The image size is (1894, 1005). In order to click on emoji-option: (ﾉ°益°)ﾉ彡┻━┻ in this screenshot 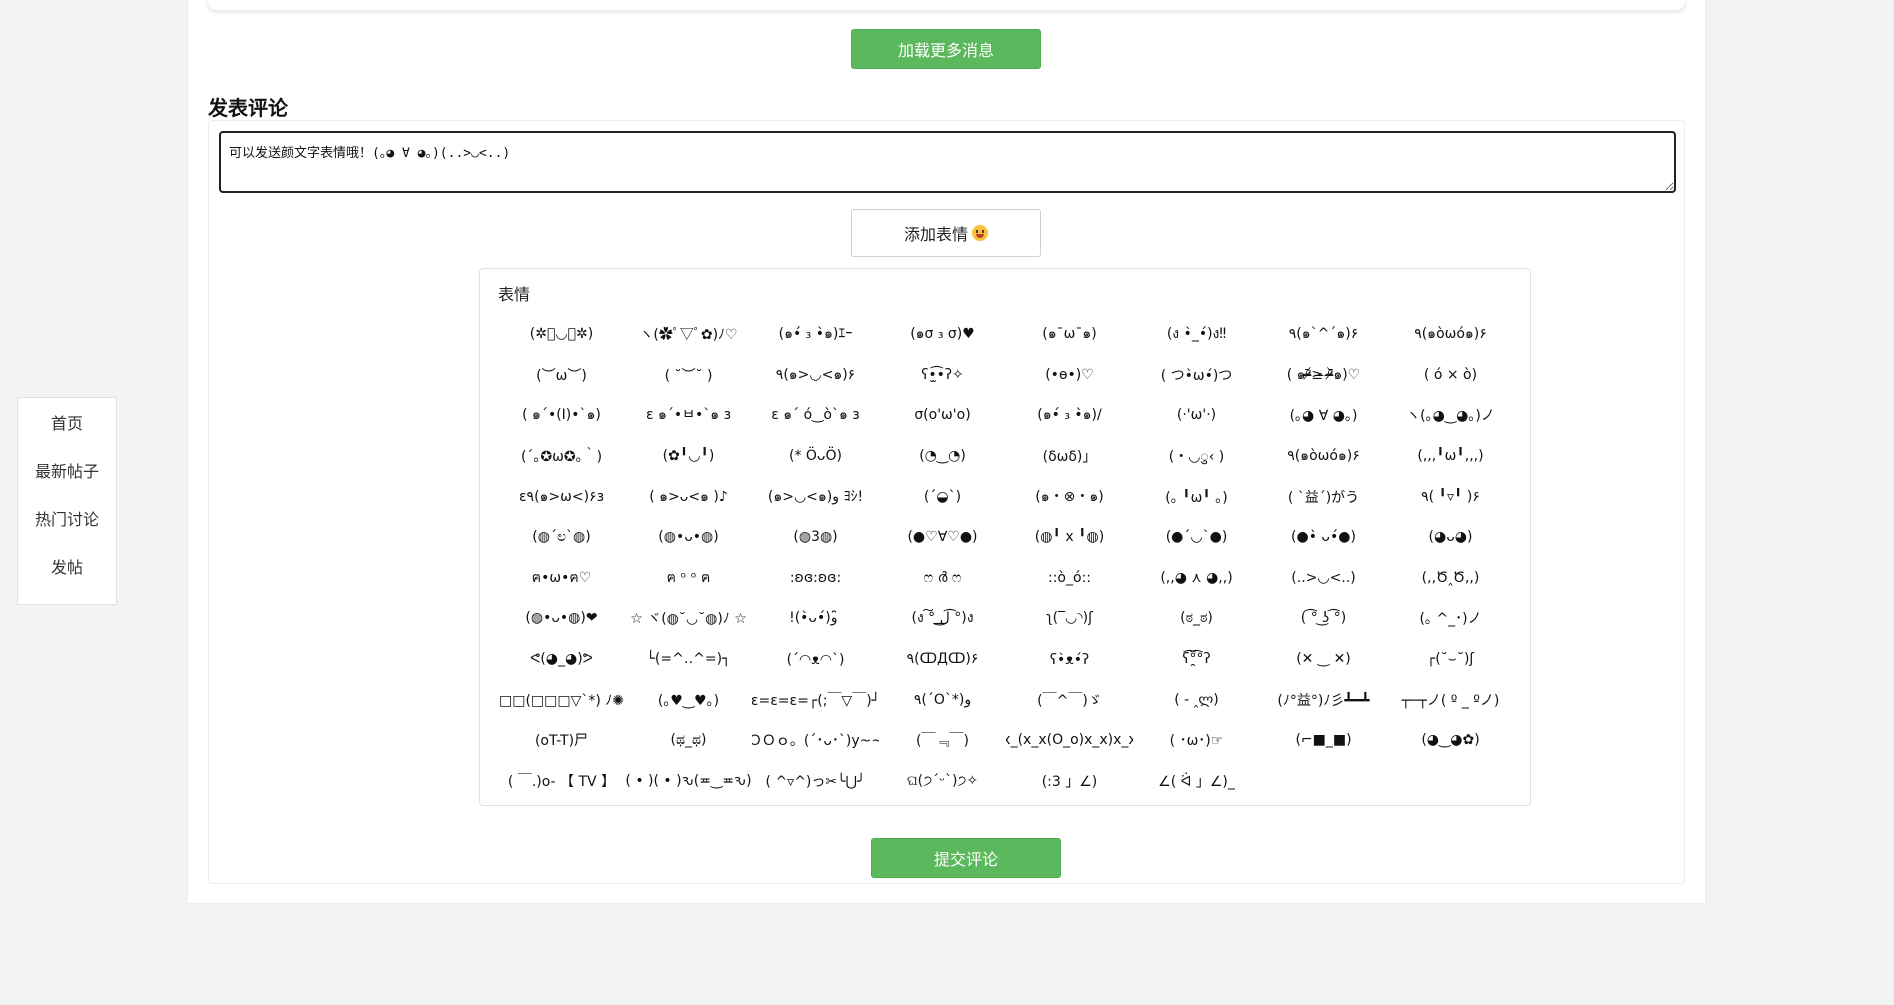, I will do `click(1323, 699)`.